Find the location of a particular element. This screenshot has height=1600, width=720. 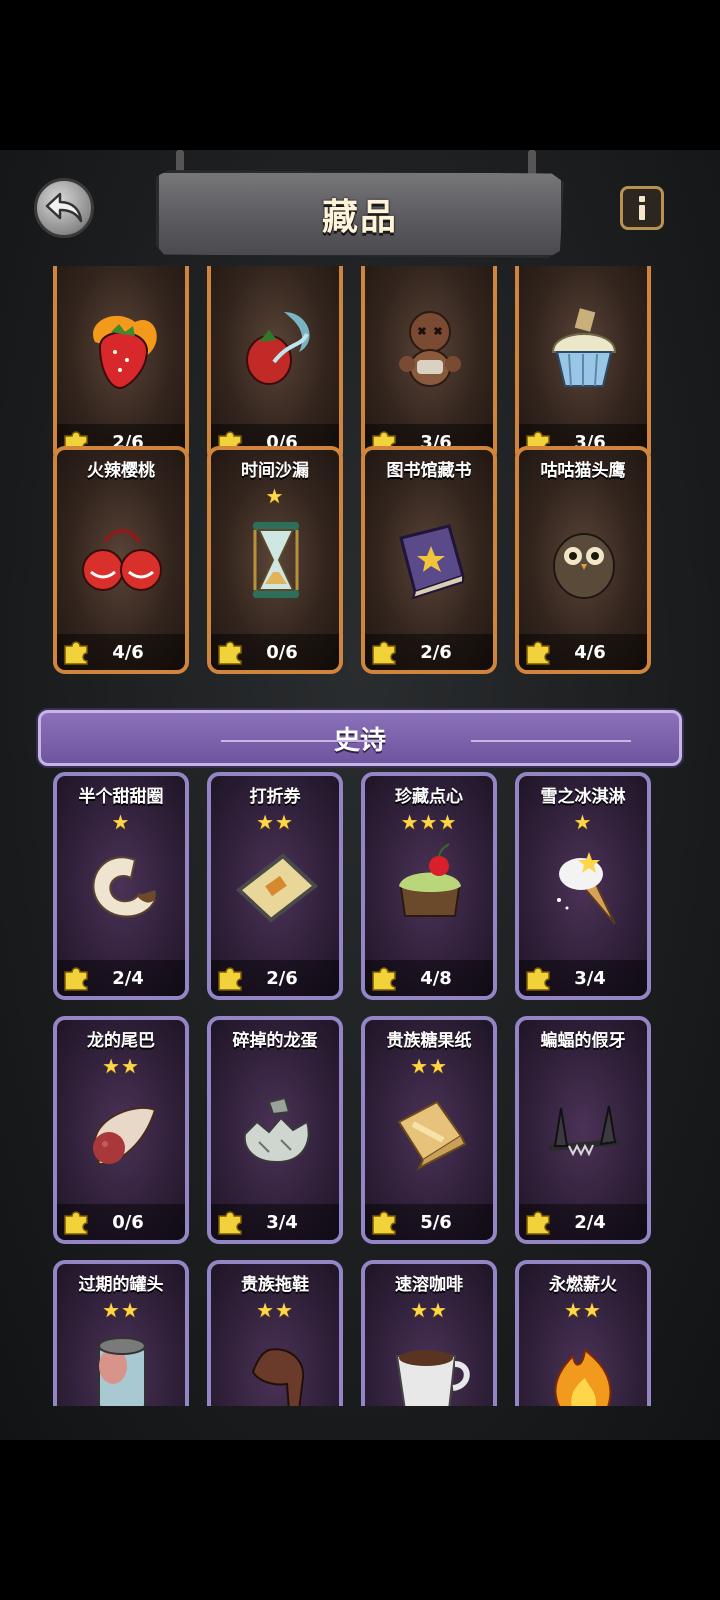

ice-cream-icon is located at coordinates (584, 885).